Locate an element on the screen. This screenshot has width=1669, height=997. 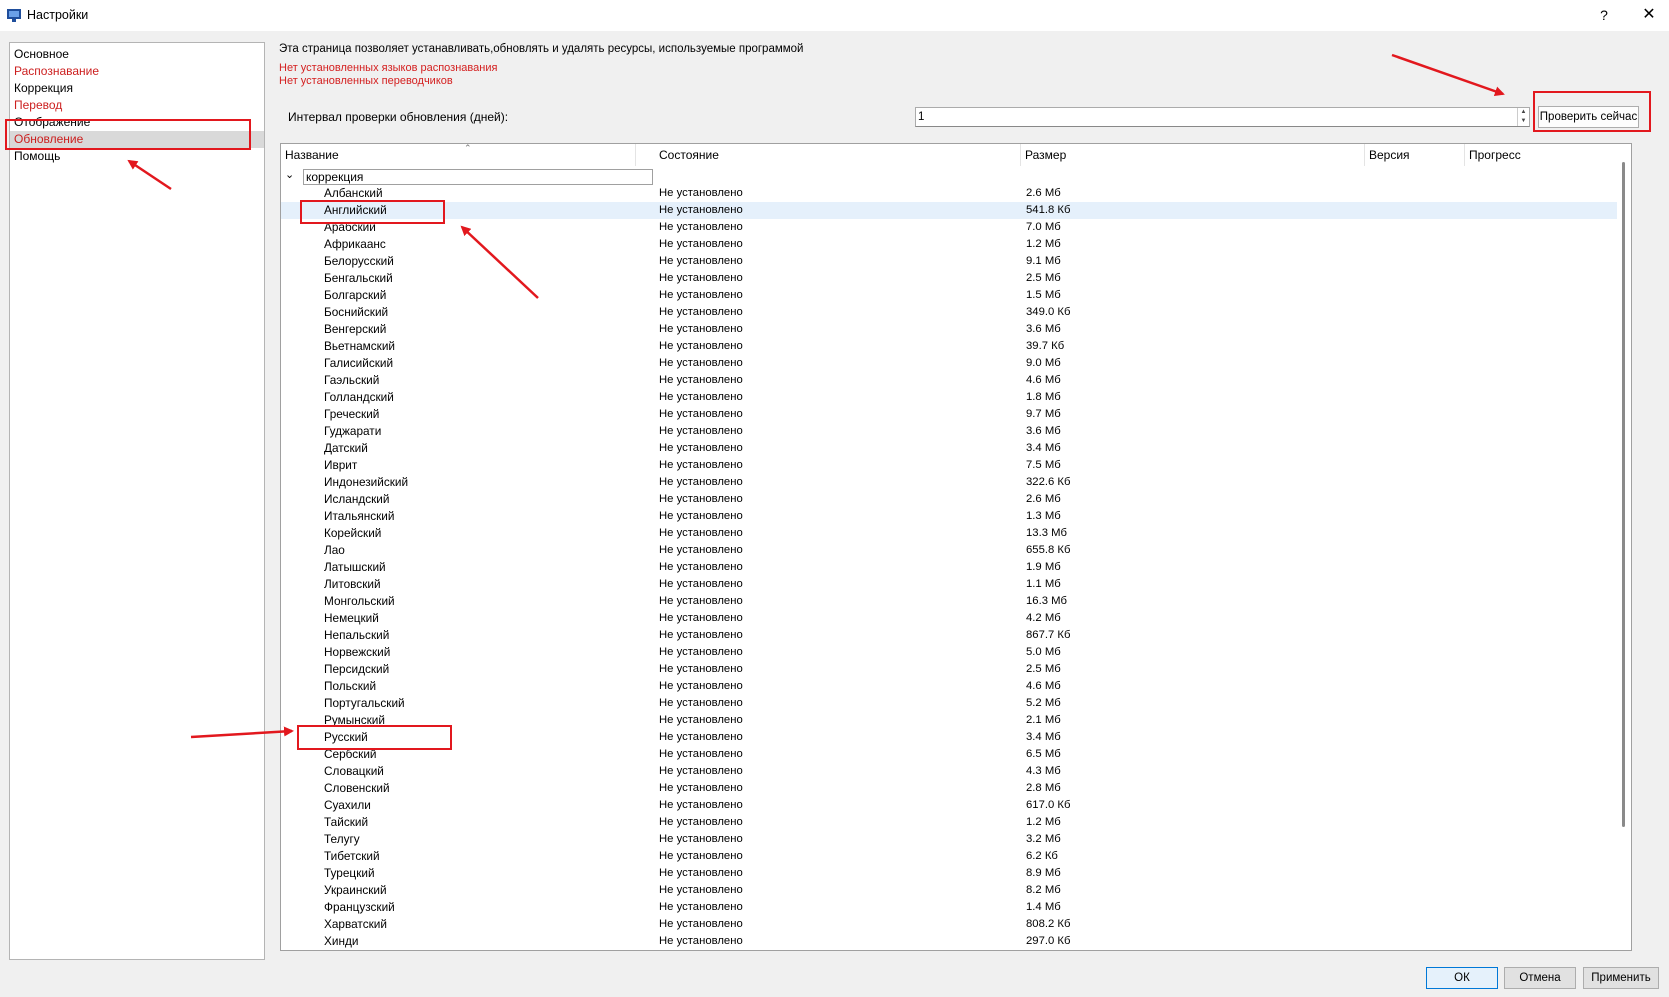
arrow-to-update is located at coordinates (149, 175).